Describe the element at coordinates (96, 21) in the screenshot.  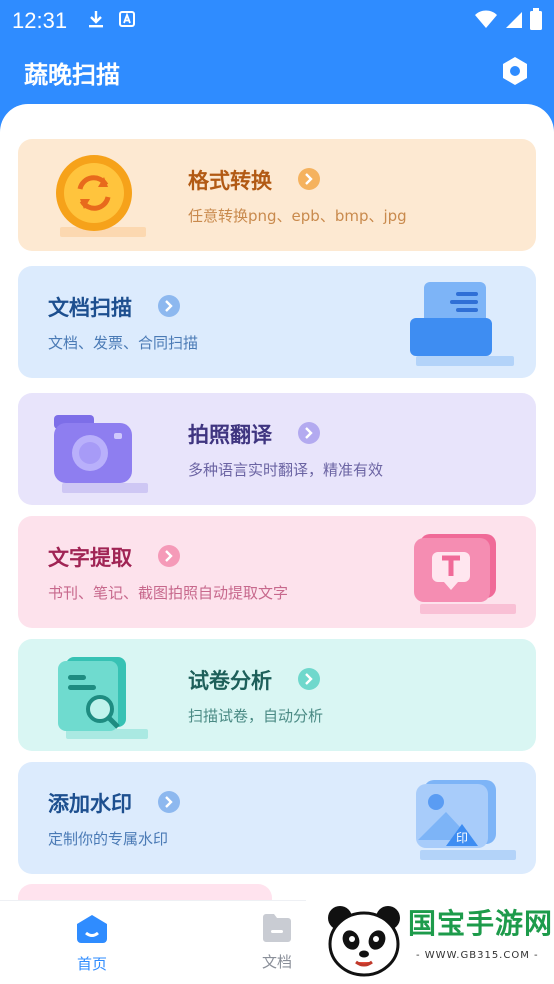
I see `download-icon` at that location.